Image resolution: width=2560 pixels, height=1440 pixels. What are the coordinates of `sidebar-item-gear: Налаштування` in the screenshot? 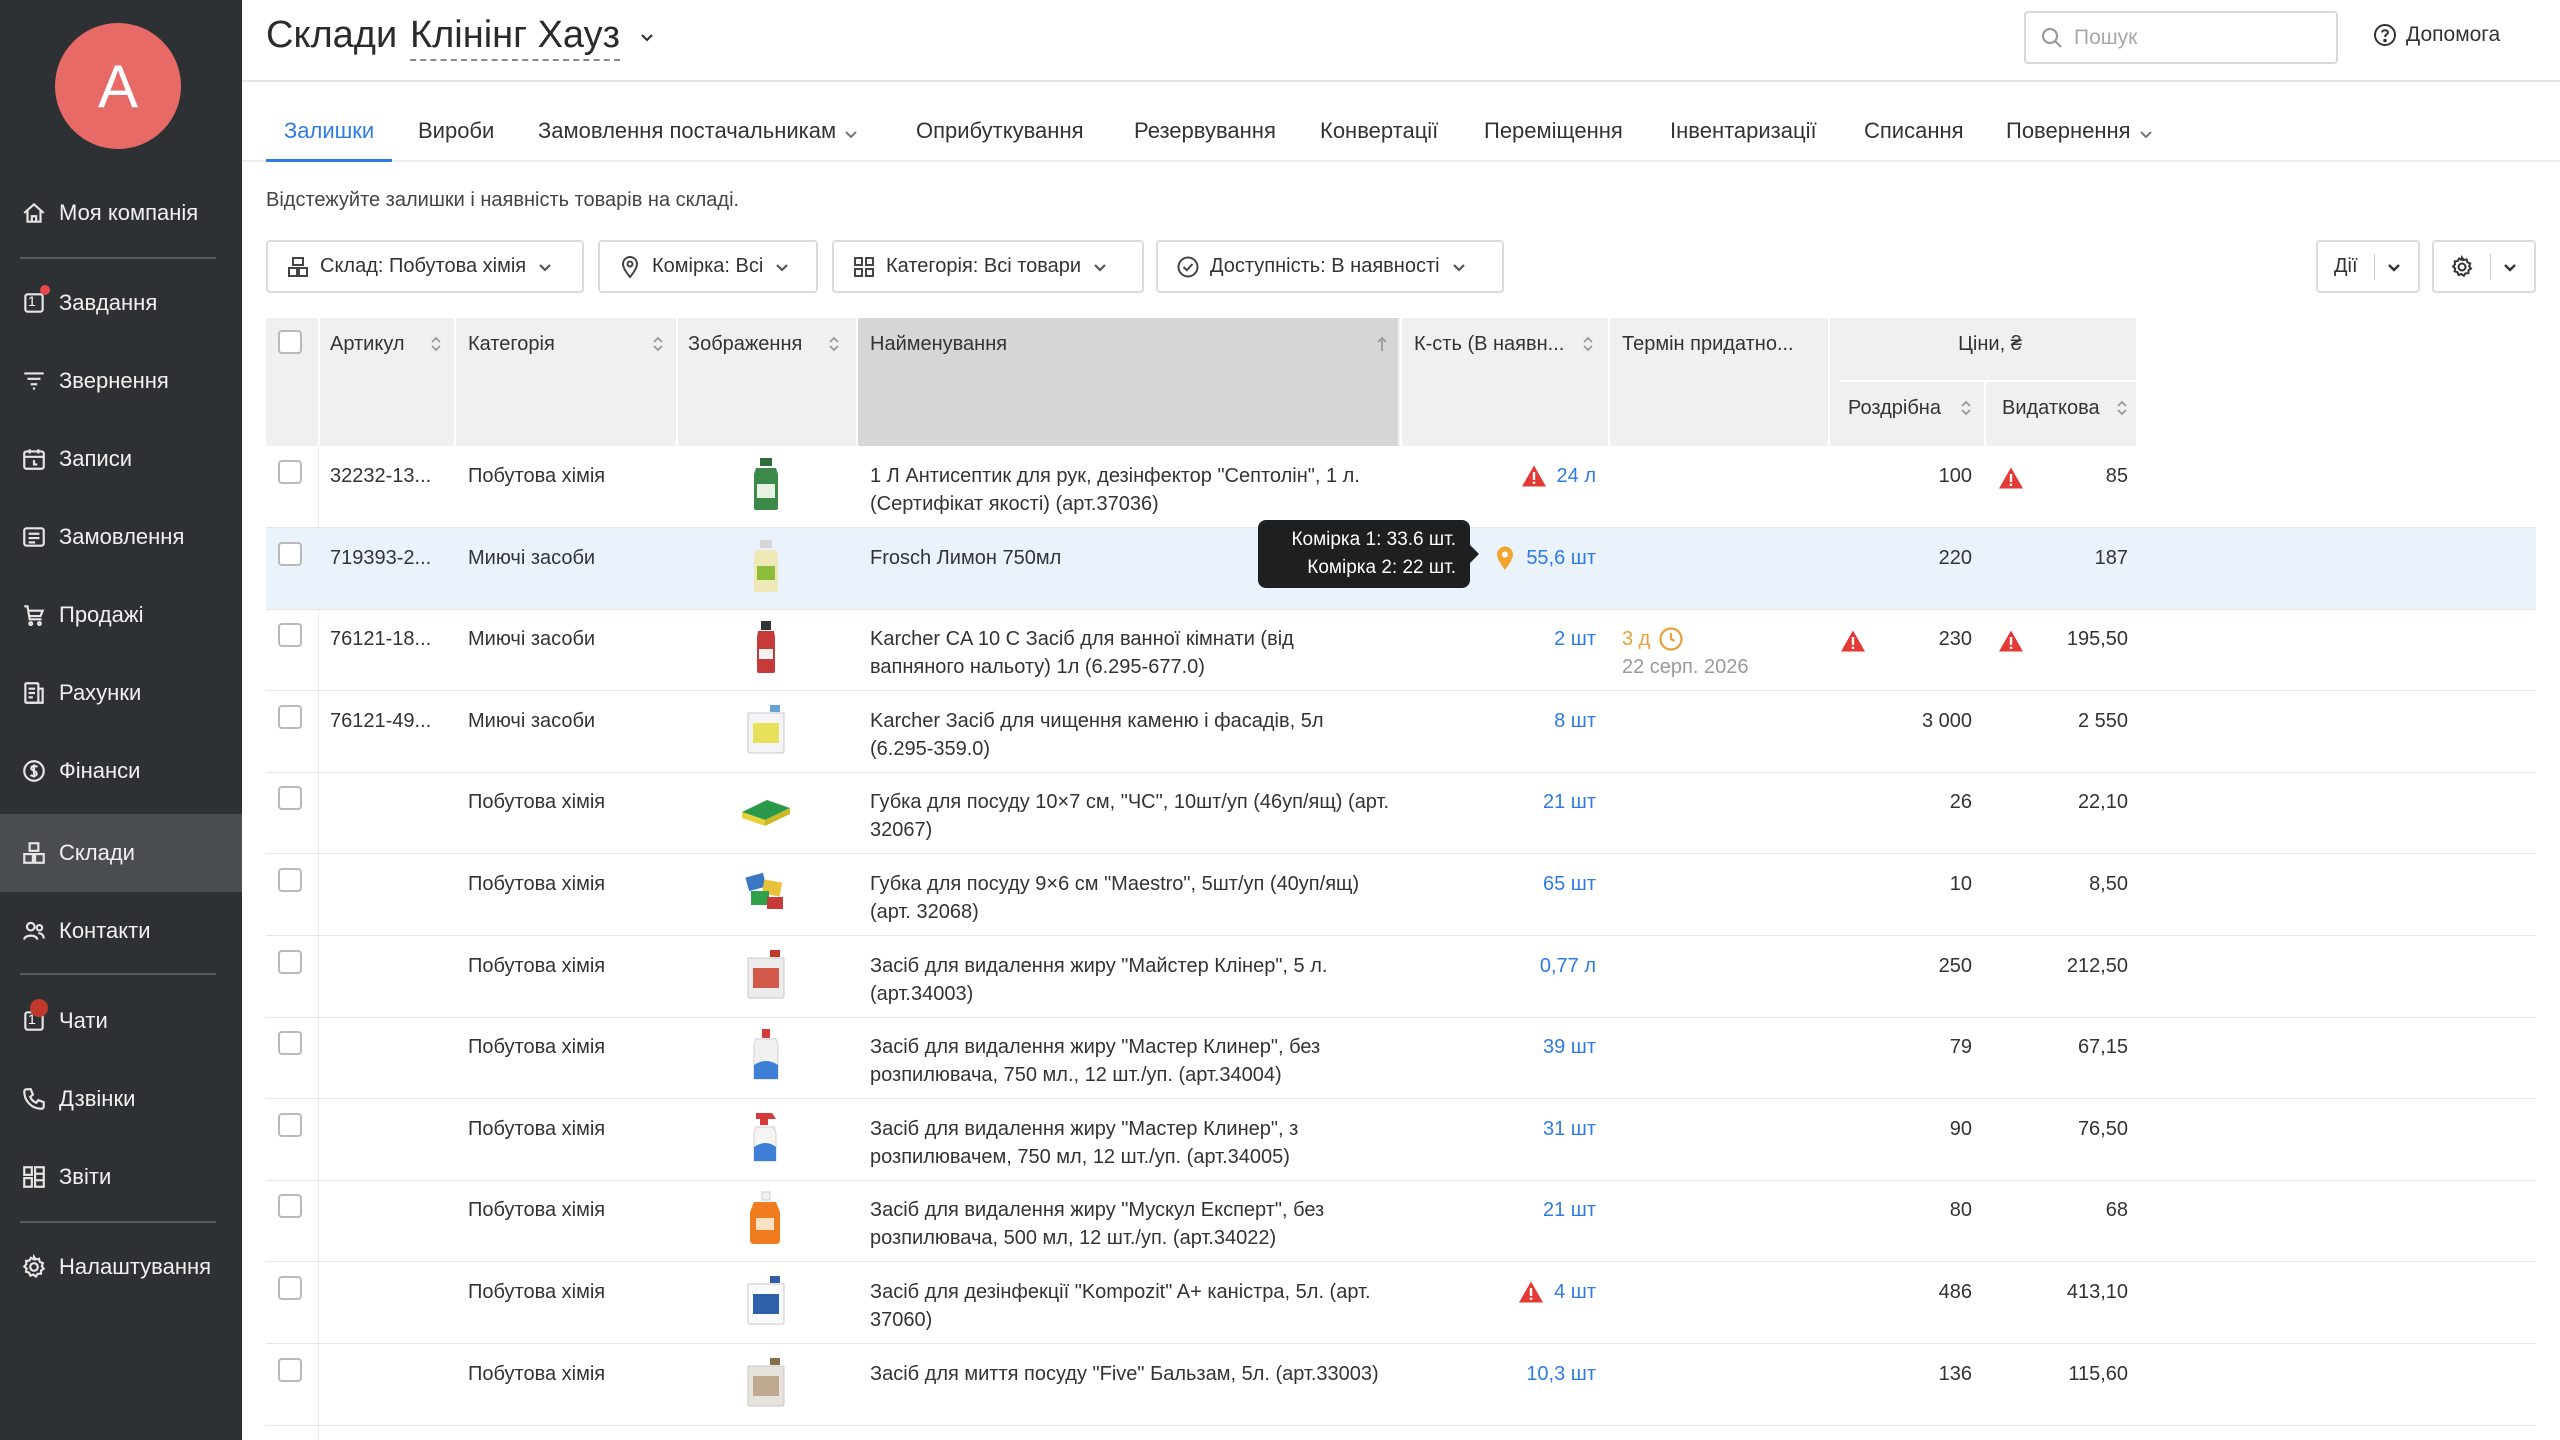 It's located at (121, 1267).